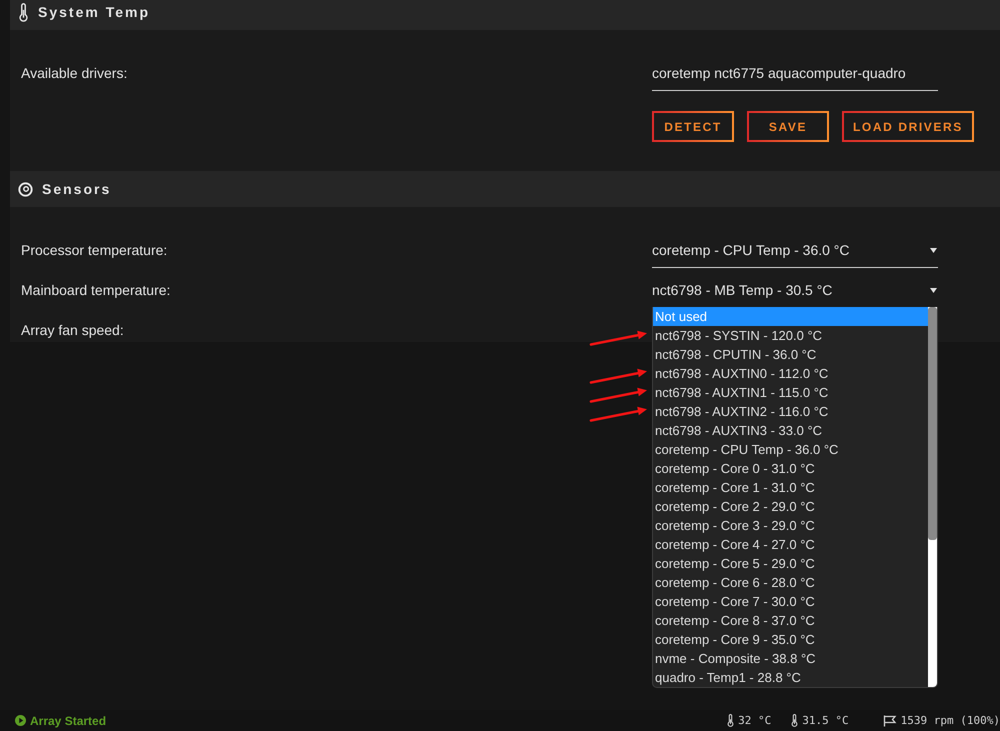 The image size is (1000, 731). Describe the element at coordinates (790, 354) in the screenshot. I see `dropdown-option: nct6798 - CPUTIN - 36.0 °C` at that location.